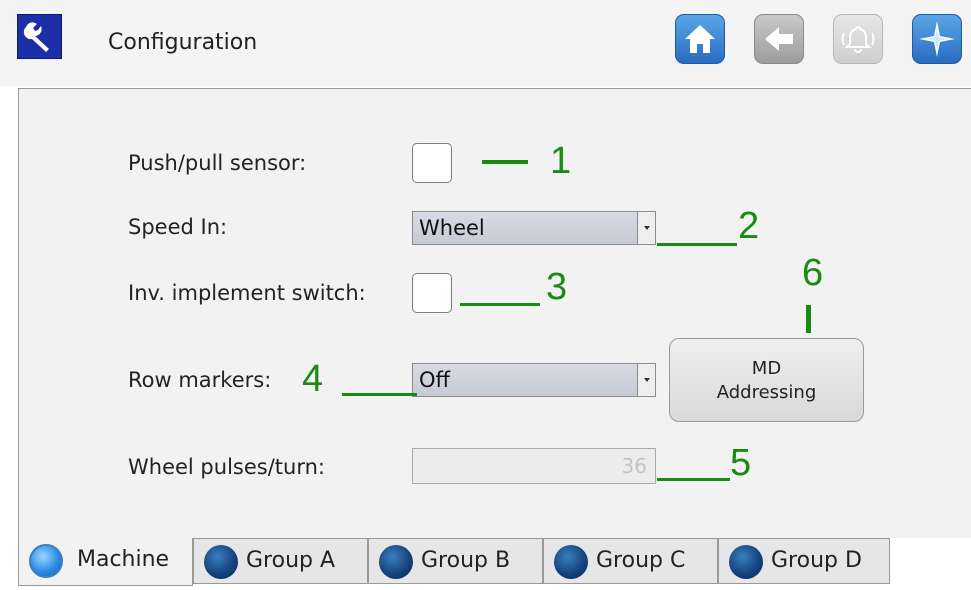 The height and width of the screenshot is (590, 971). Describe the element at coordinates (452, 228) in the screenshot. I see `speed-in-value: Wheel` at that location.